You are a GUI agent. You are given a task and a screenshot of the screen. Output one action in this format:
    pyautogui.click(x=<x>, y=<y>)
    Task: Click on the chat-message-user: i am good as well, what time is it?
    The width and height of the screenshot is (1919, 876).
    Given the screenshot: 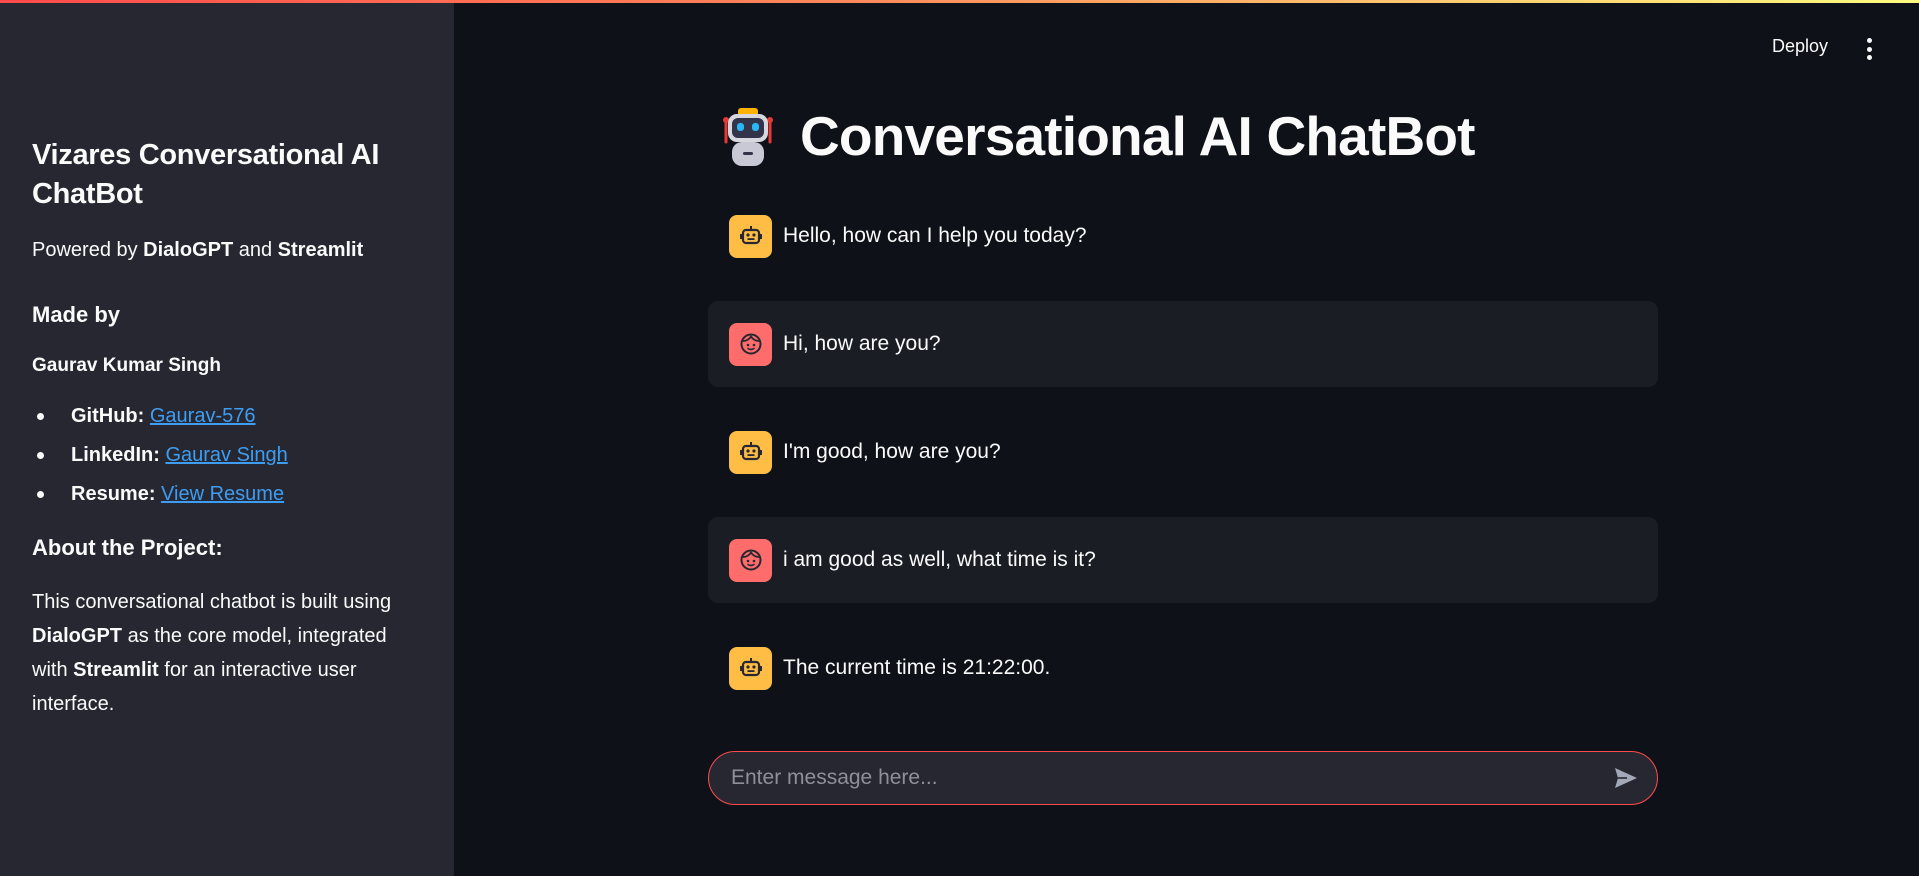 What is the action you would take?
    pyautogui.click(x=1183, y=560)
    